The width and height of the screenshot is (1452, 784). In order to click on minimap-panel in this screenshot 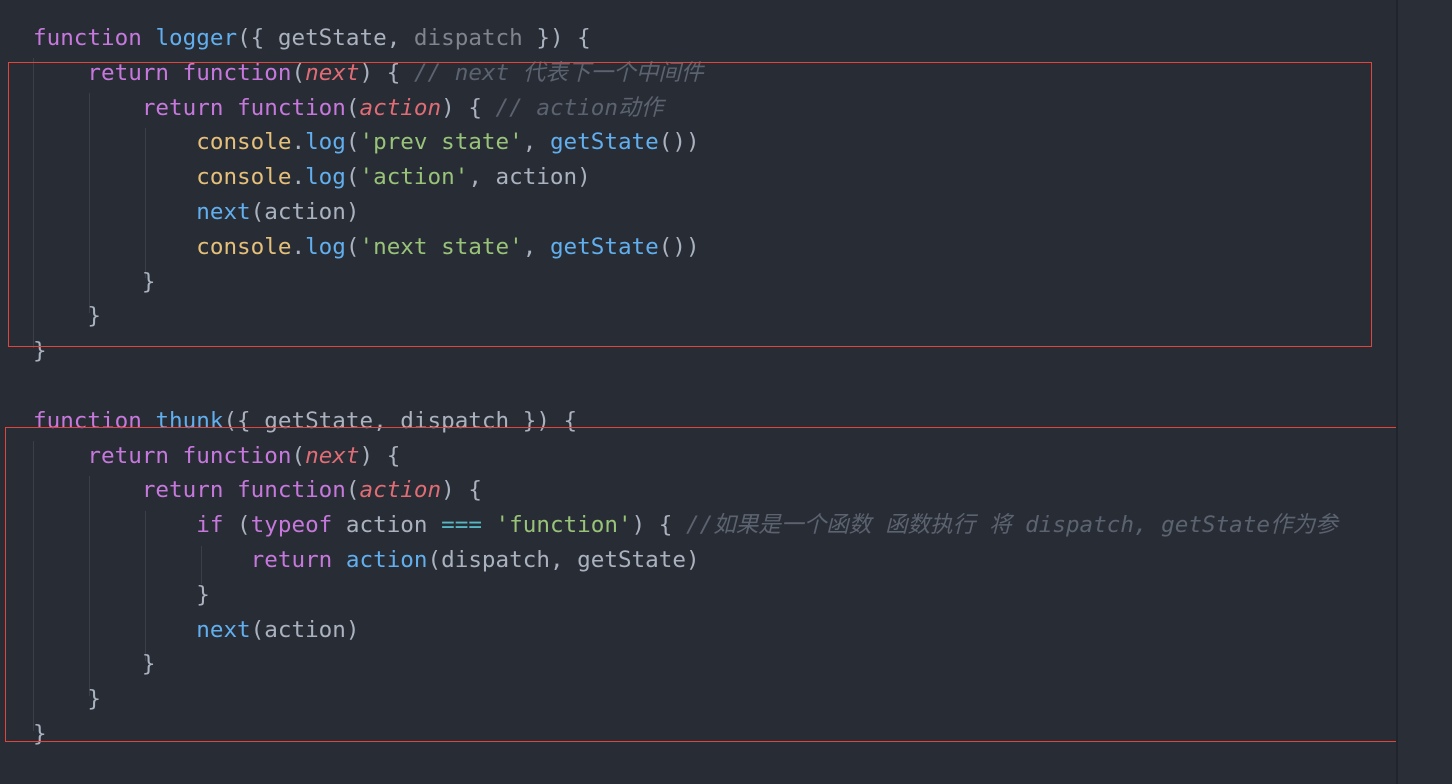, I will do `click(1425, 392)`.